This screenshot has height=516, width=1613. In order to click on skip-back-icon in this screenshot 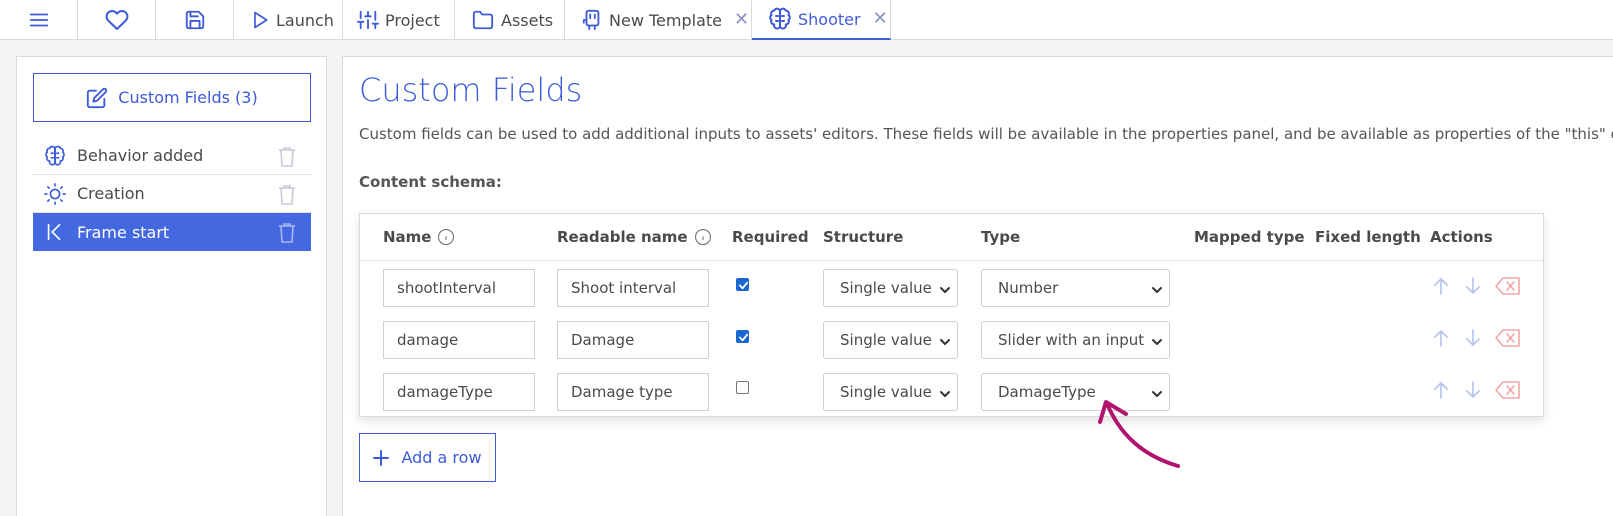, I will do `click(54, 232)`.